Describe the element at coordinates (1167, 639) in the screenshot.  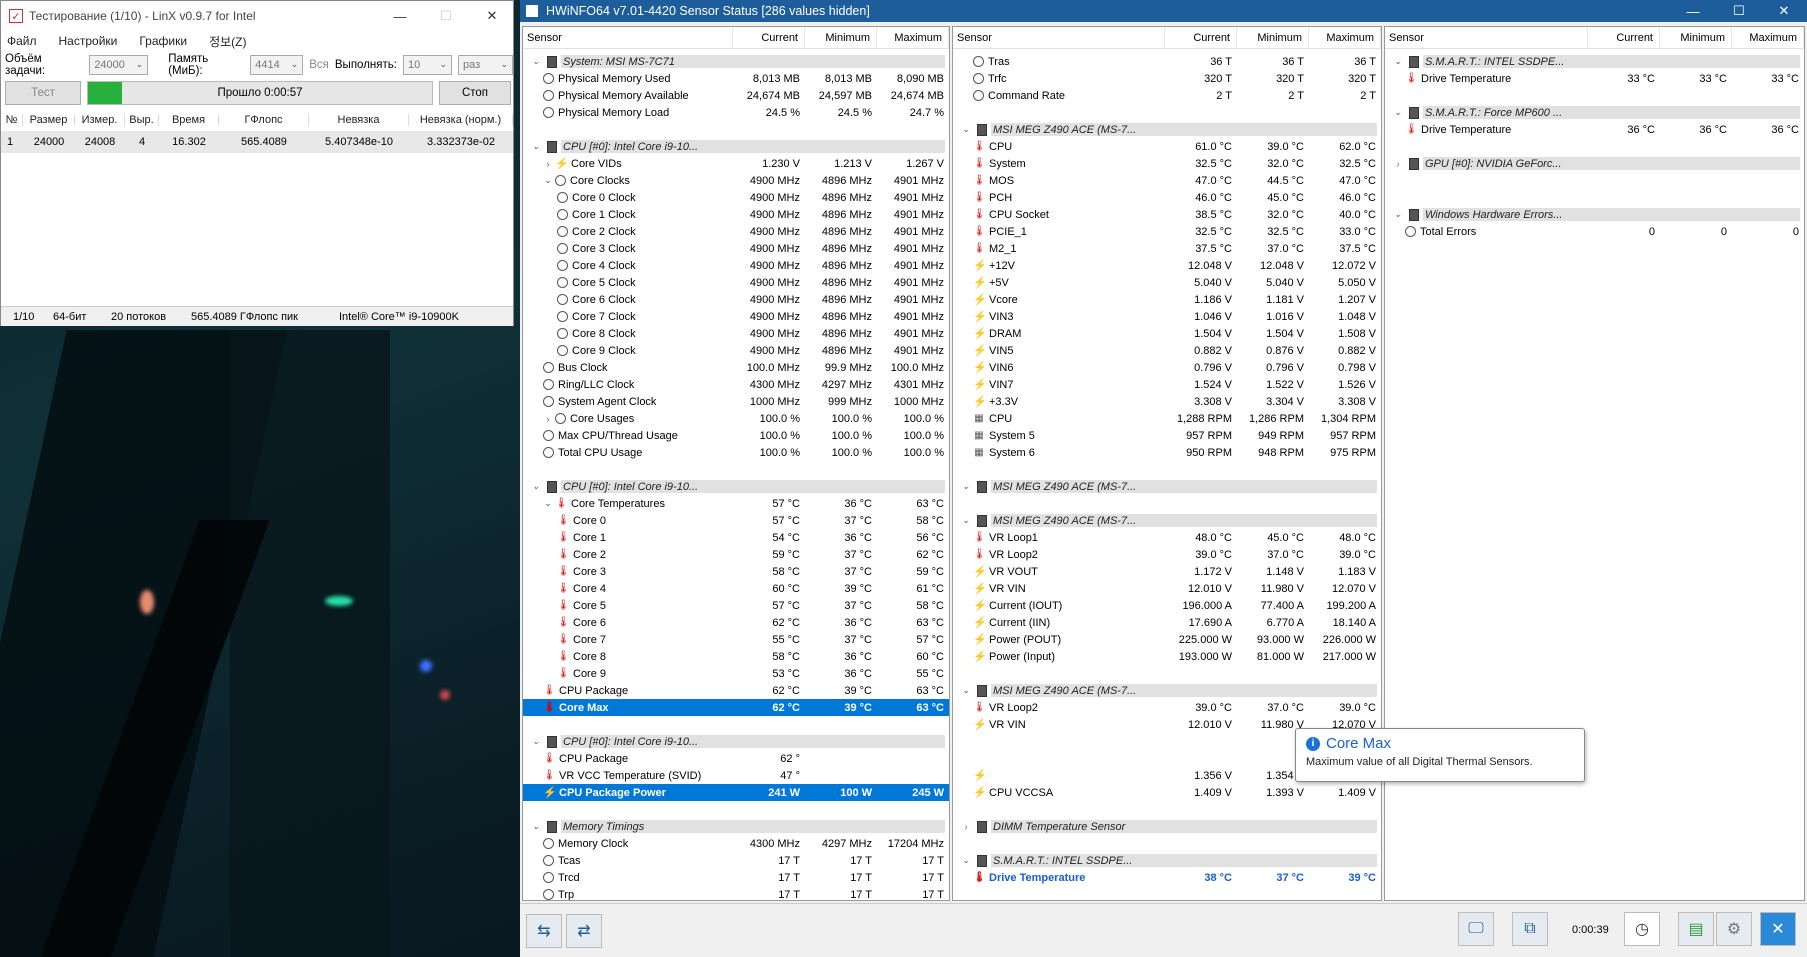
I see `sensor-row: ⚡ Power (POUT) 225.000 W 93.000 W 226.000 W` at that location.